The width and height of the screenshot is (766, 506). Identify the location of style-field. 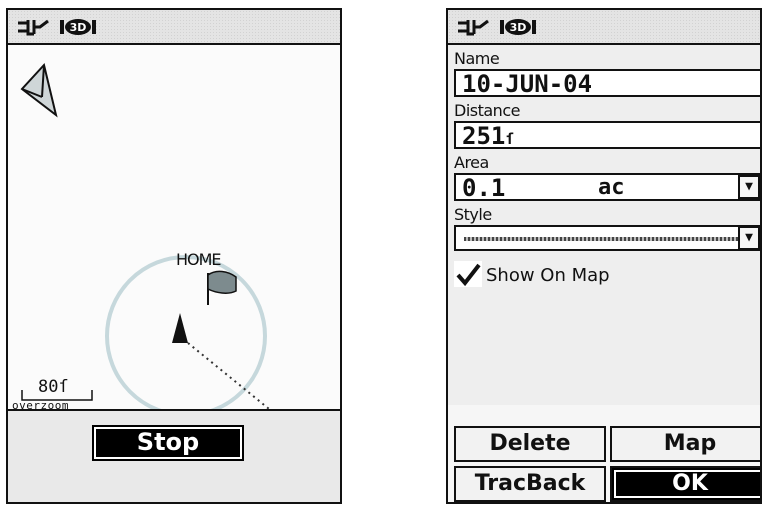
(607, 238).